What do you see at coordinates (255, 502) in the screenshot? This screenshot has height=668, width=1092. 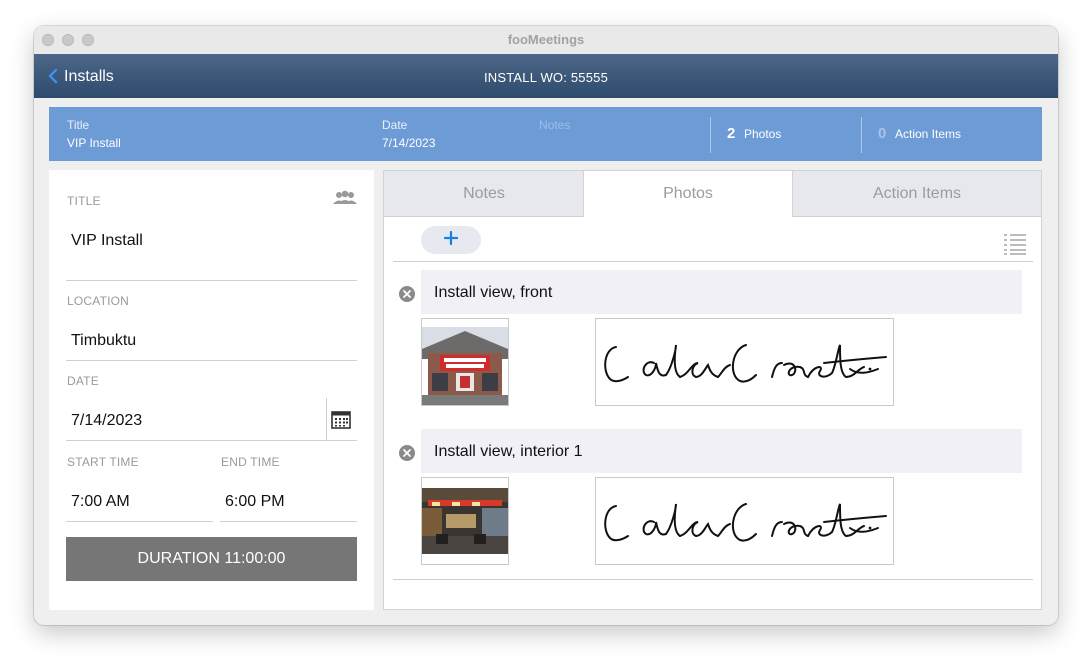 I see `end-time-input: 6:00 PM` at bounding box center [255, 502].